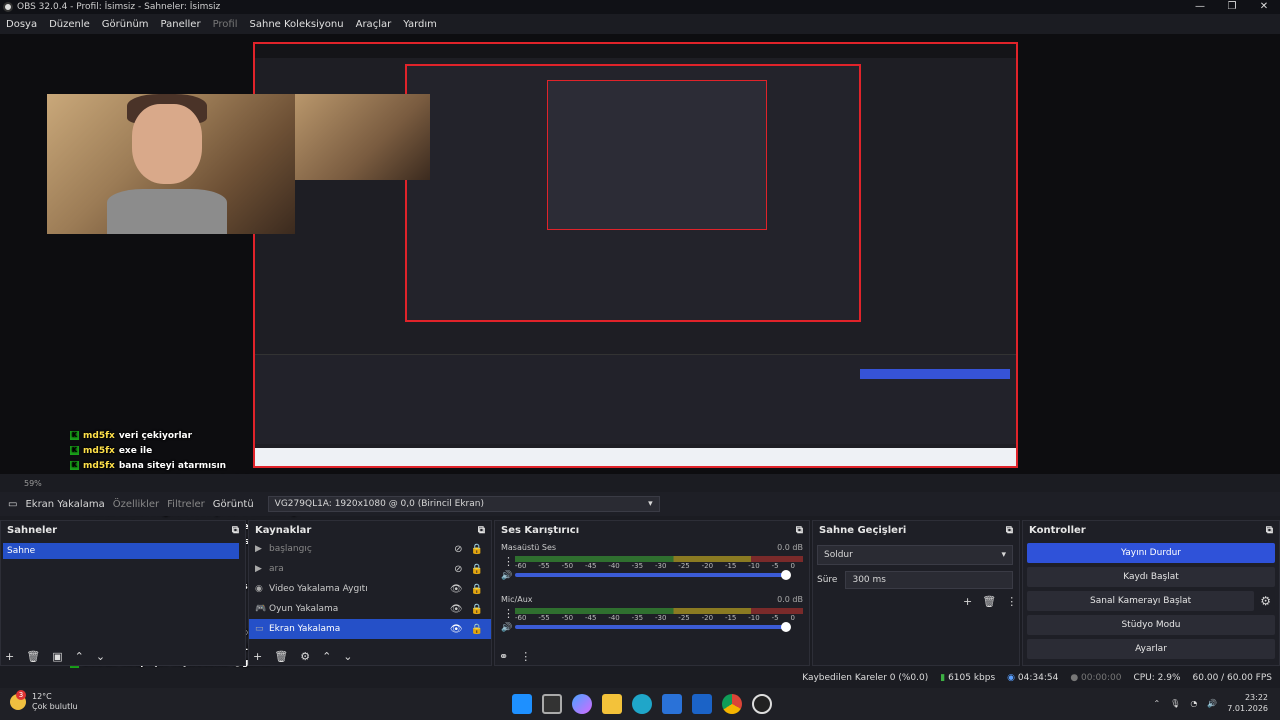  What do you see at coordinates (370, 549) in the screenshot?
I see `source-item: ▶ başlangıç ⊘ 🔒` at bounding box center [370, 549].